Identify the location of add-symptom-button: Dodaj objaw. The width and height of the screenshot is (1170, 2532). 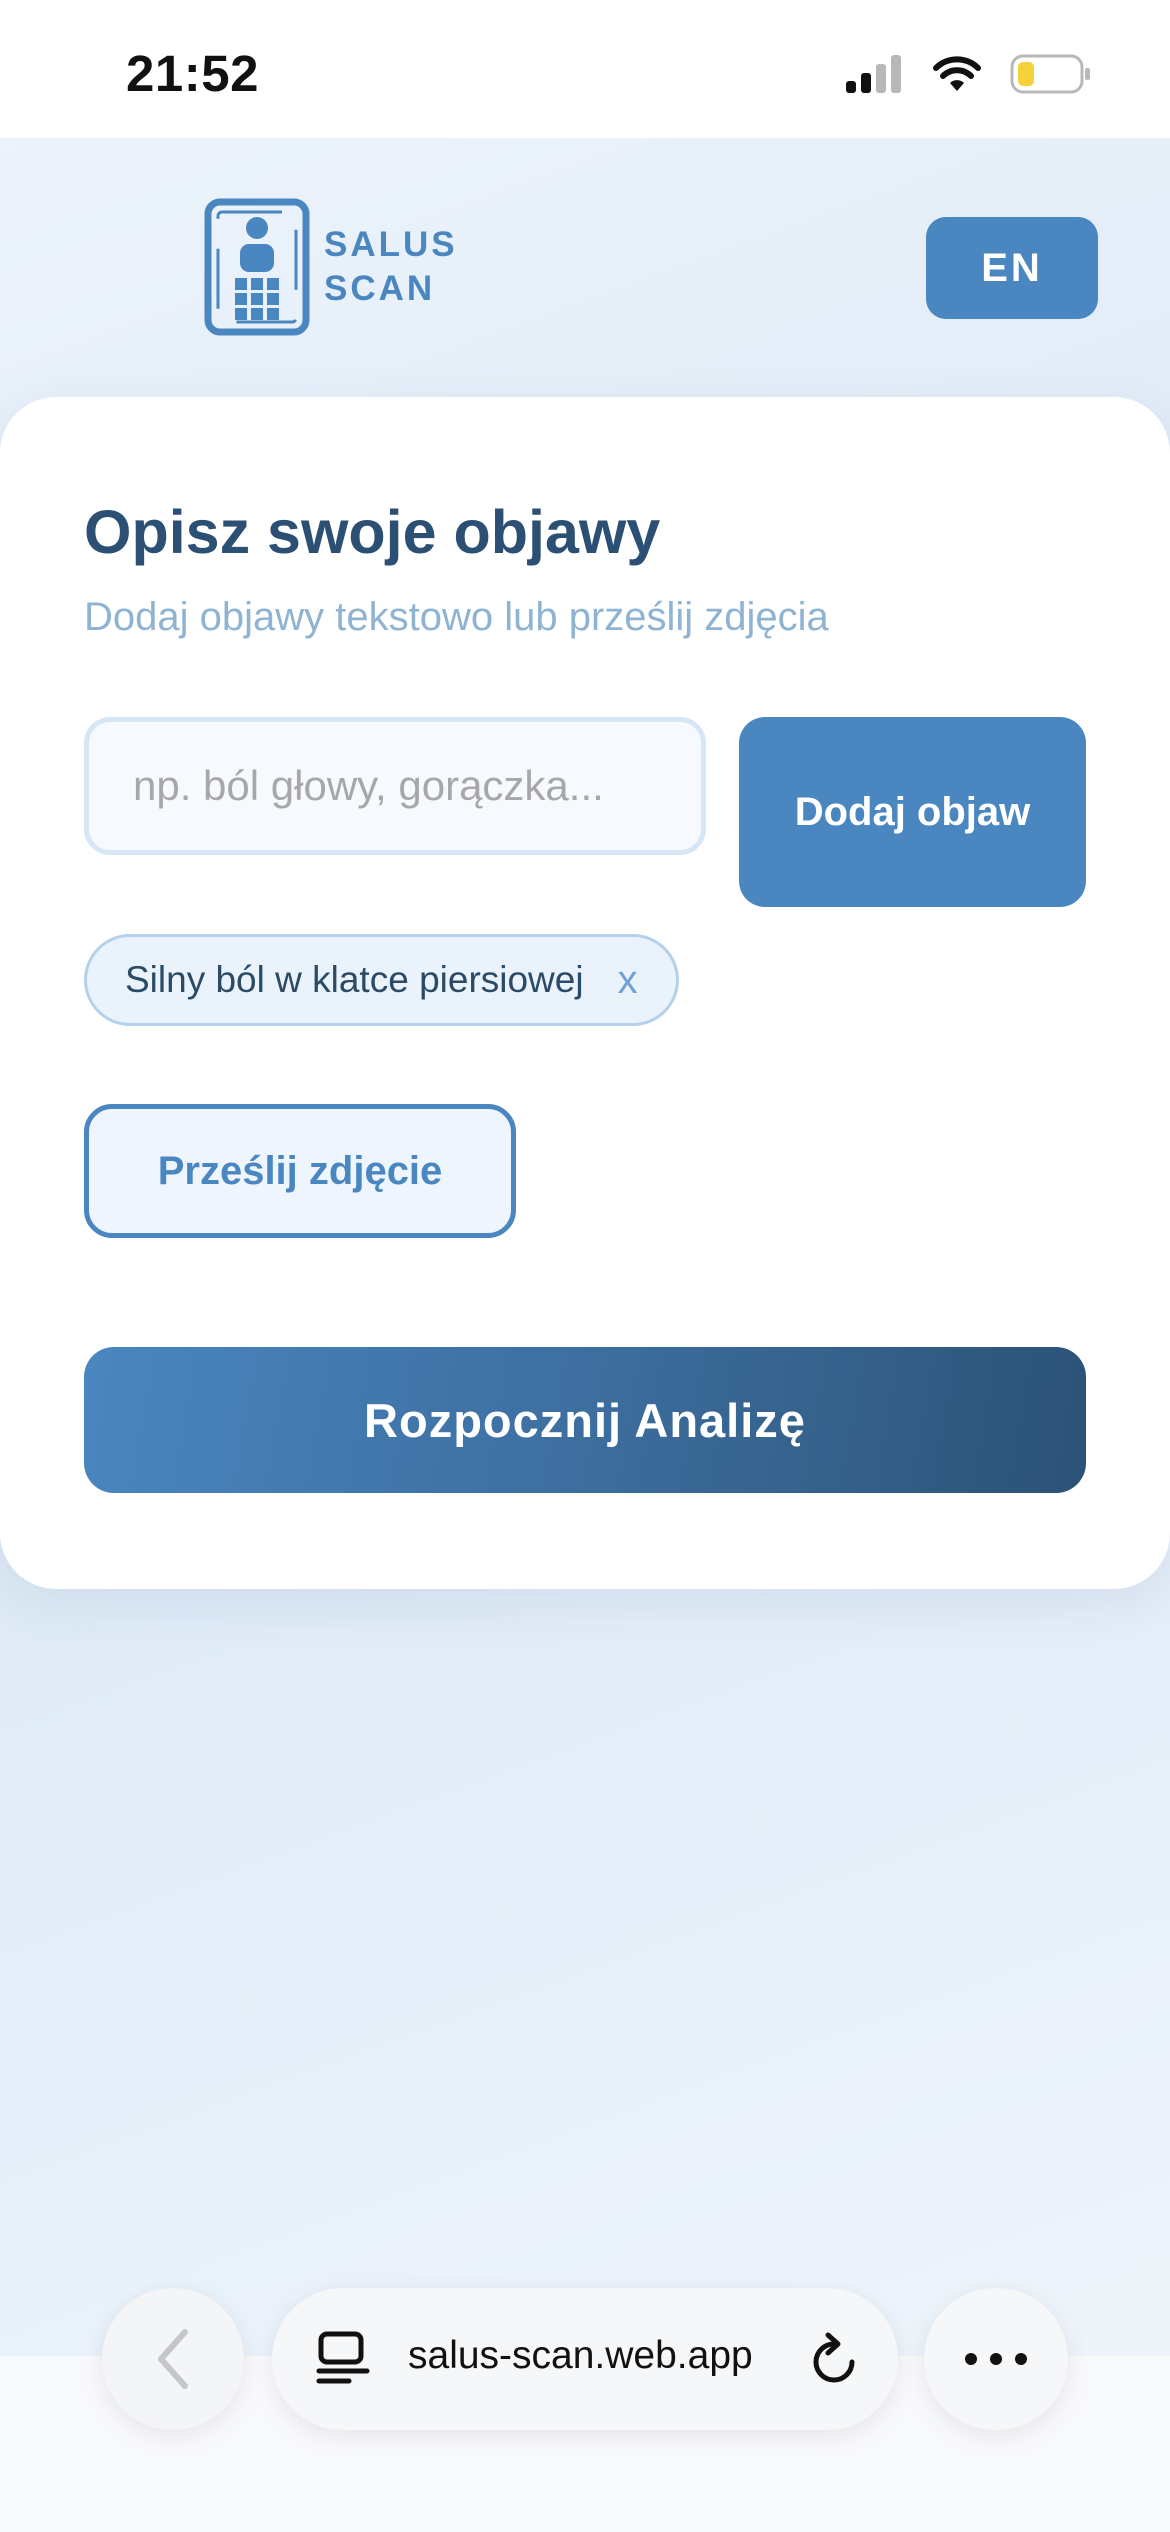
(912, 812).